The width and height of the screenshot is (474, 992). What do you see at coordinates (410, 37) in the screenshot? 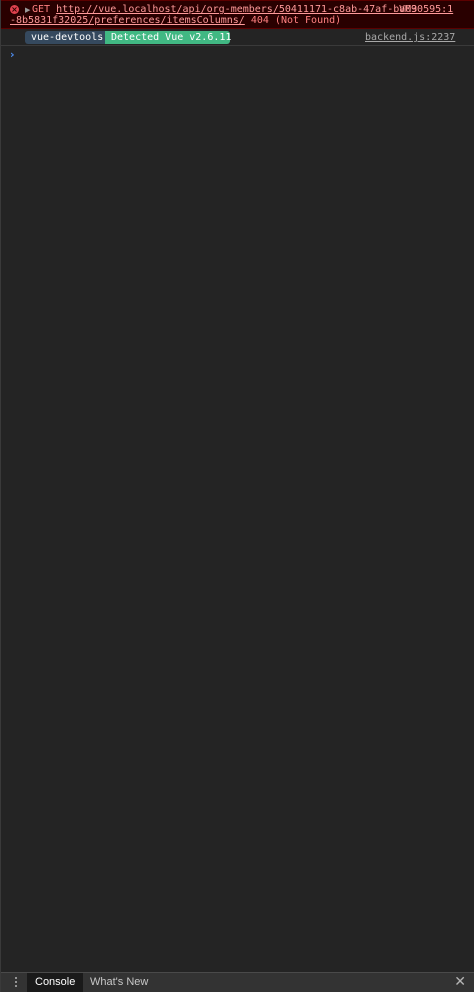
I see `log-source-link: backend.js:2237` at bounding box center [410, 37].